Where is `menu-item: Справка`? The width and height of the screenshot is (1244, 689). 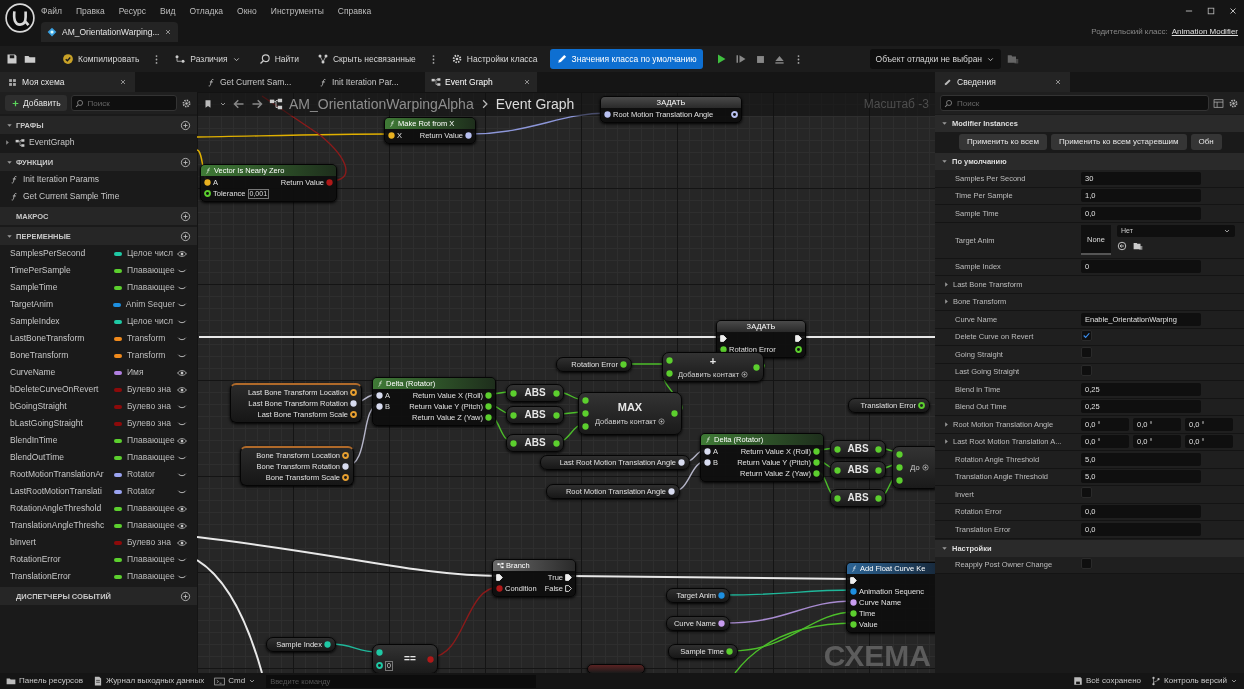
menu-item: Справка is located at coordinates (354, 11).